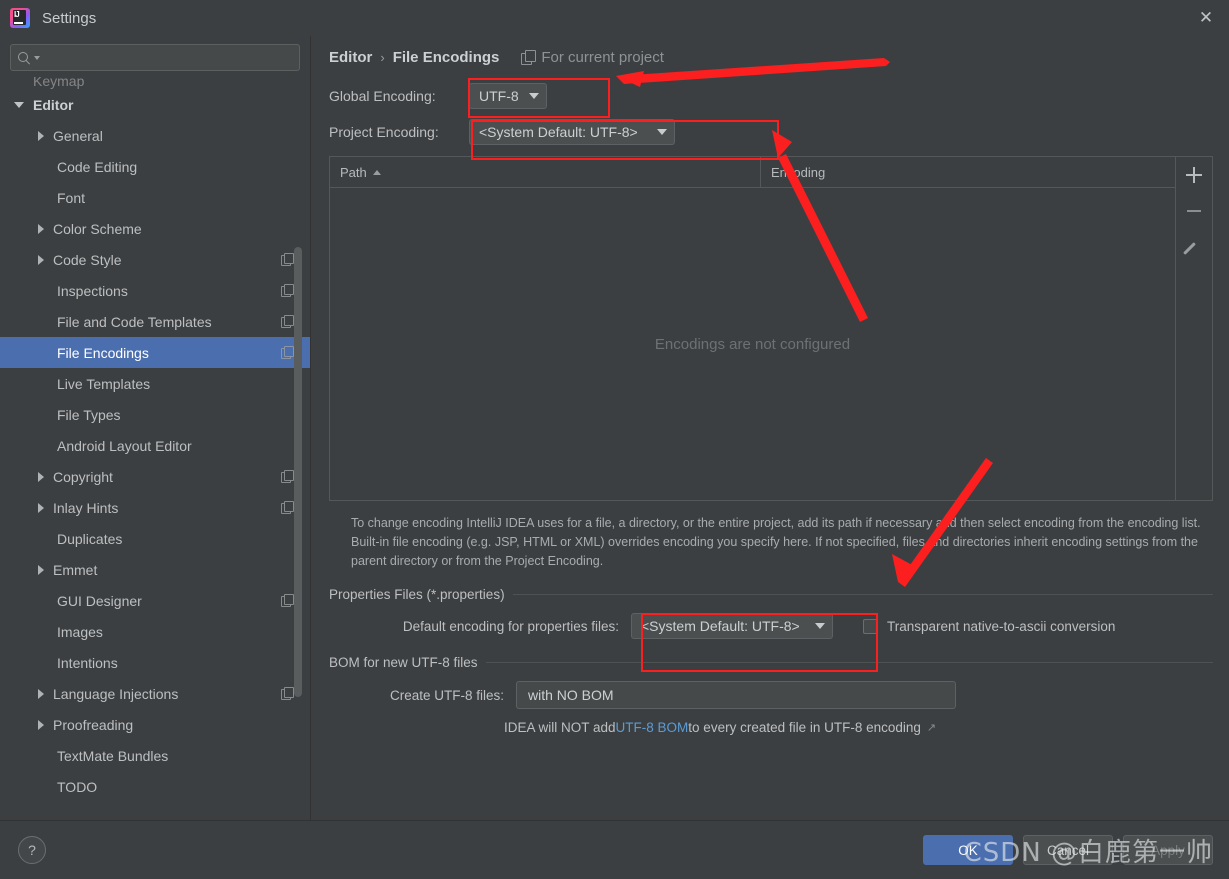 Image resolution: width=1229 pixels, height=879 pixels. What do you see at coordinates (1168, 850) in the screenshot?
I see `apply-button: Apply` at bounding box center [1168, 850].